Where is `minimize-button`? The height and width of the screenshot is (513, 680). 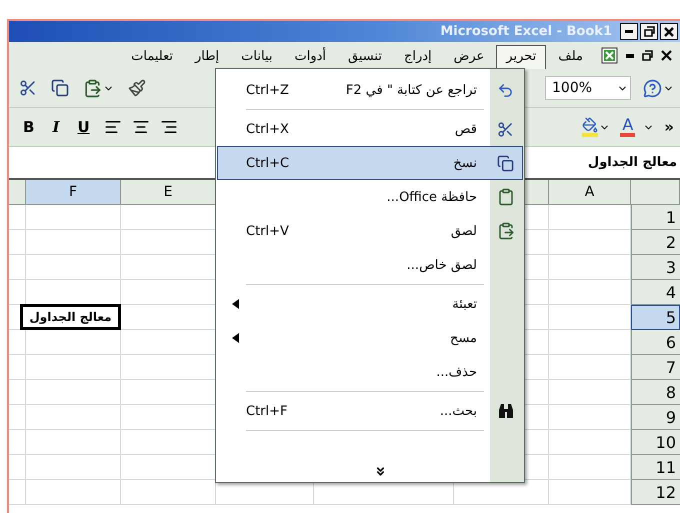
minimize-button is located at coordinates (629, 31).